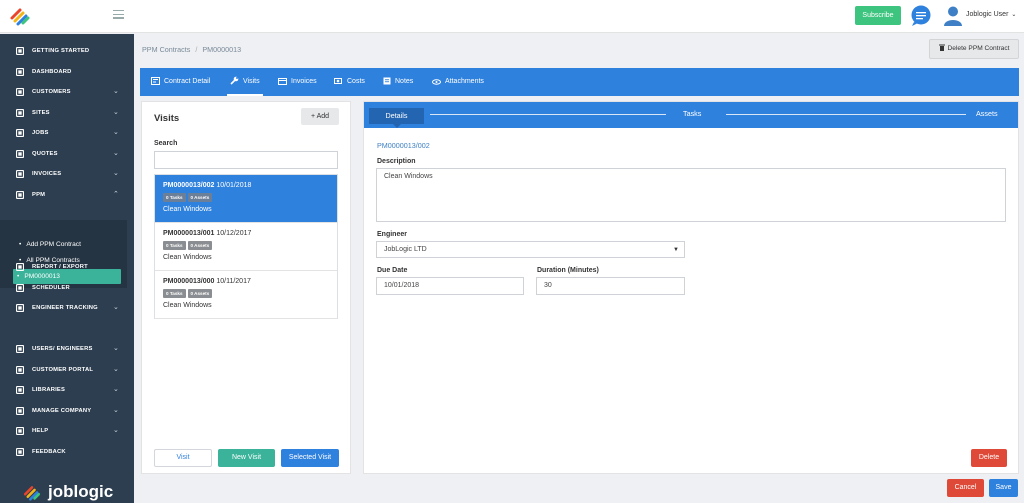  I want to click on tab-costs: Costs, so click(349, 82).